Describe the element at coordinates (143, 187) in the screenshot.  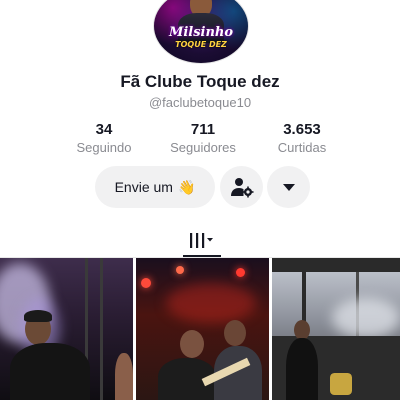
I see `message-button-label: Envie um` at that location.